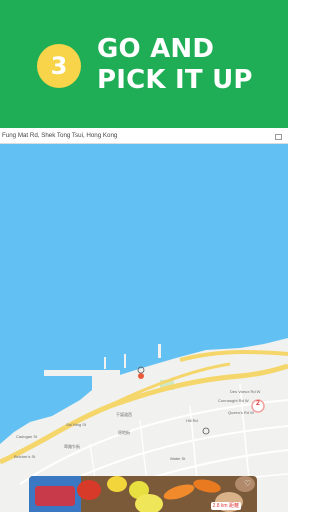  Describe the element at coordinates (225, 506) in the screenshot. I see `distance-badge: 2.8 km 距離` at that location.